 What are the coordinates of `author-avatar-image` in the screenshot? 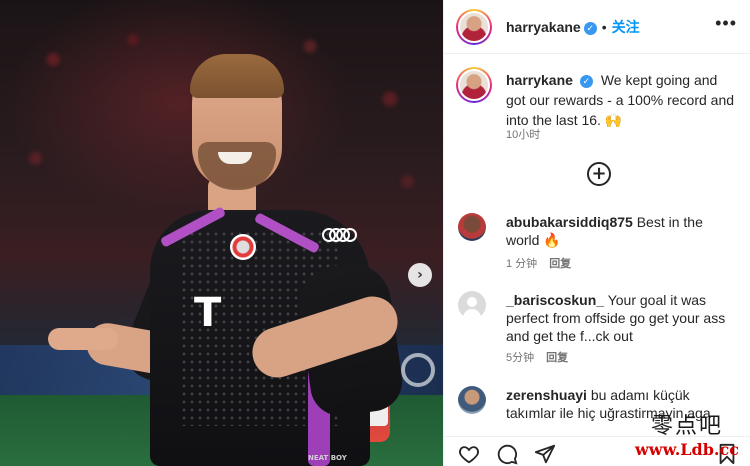 It's located at (474, 27).